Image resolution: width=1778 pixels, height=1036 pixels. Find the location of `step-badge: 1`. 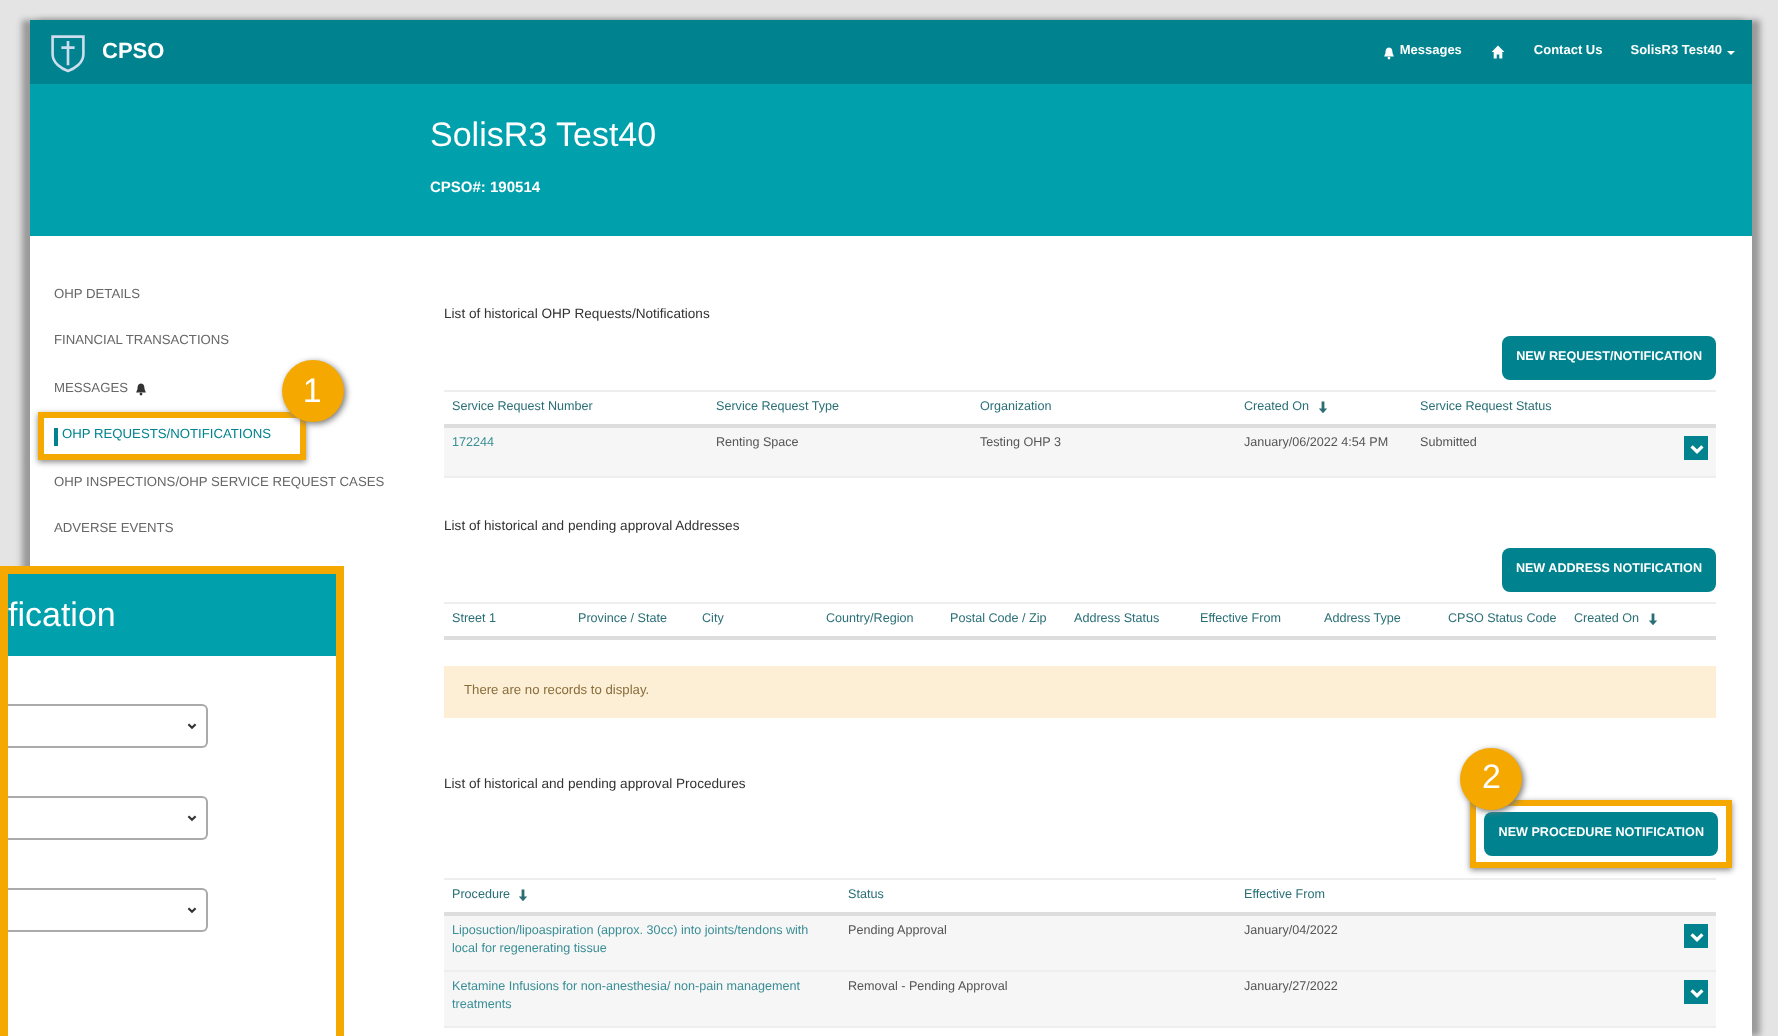

step-badge: 1 is located at coordinates (312, 391).